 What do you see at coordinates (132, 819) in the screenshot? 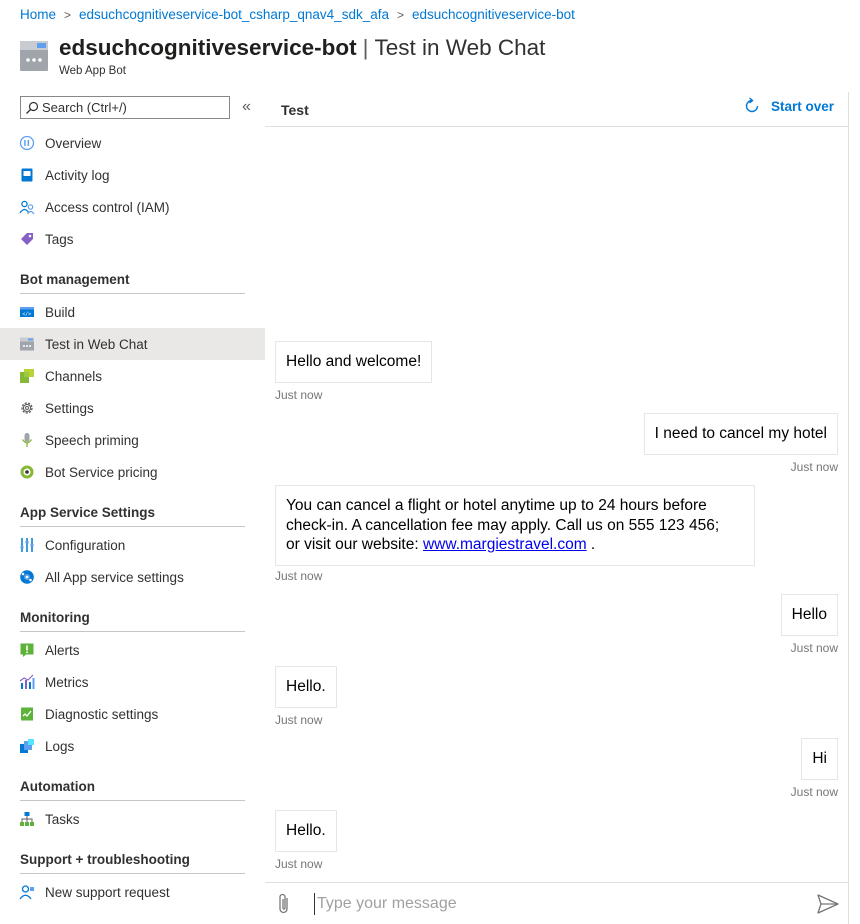
I see `sidebar-item-tasks: Tasks` at bounding box center [132, 819].